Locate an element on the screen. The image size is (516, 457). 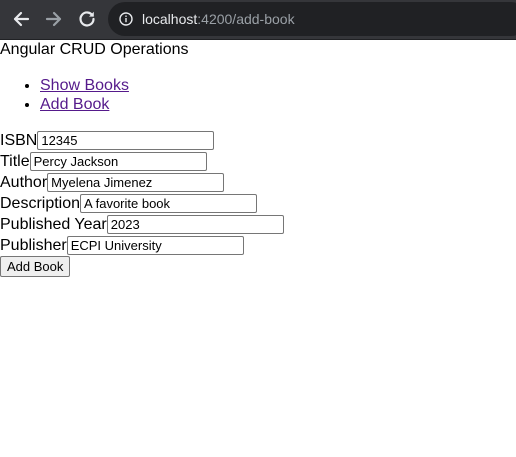
back-button is located at coordinates (21, 19).